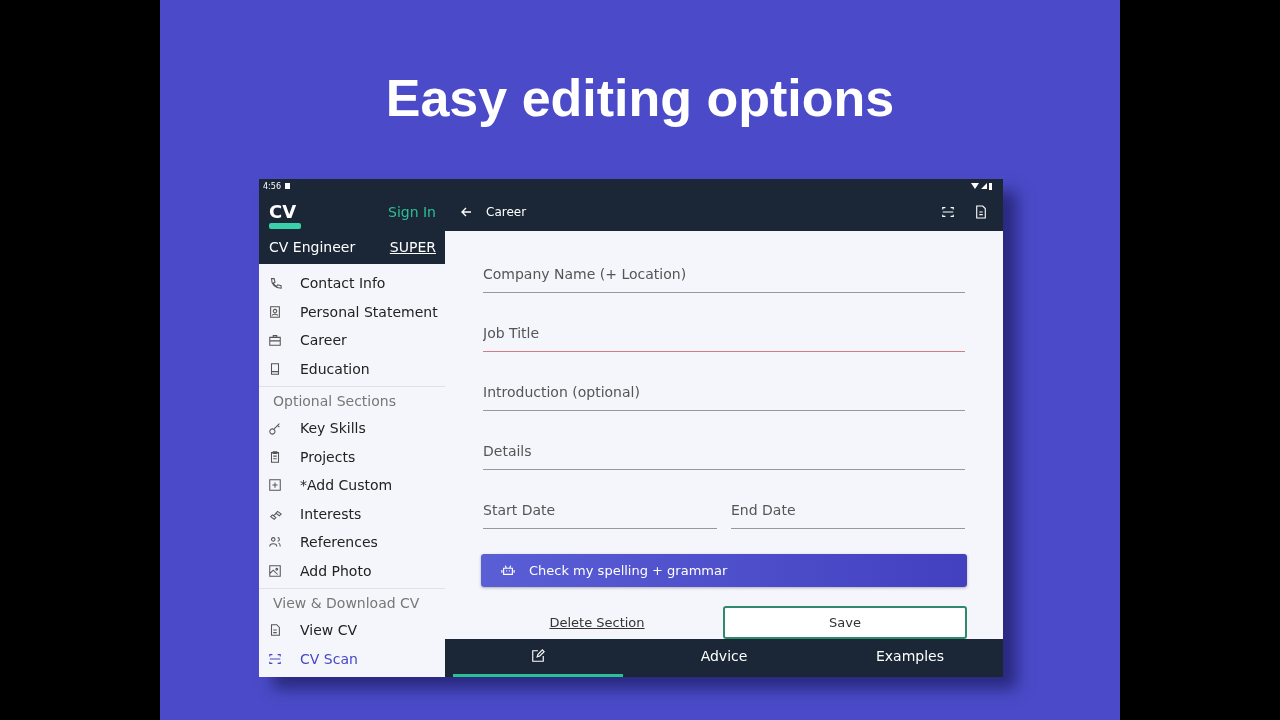 The height and width of the screenshot is (720, 1280). What do you see at coordinates (948, 211) in the screenshot?
I see `scan-icon` at bounding box center [948, 211].